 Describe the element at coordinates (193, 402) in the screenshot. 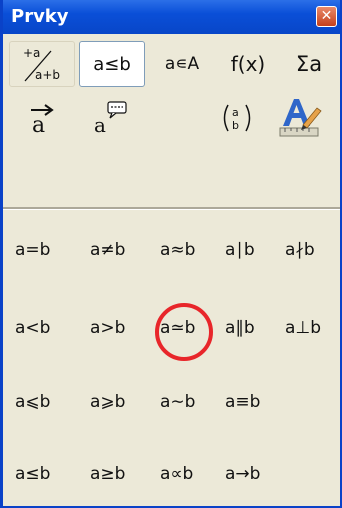

I see `relation-similar: a∼b` at that location.